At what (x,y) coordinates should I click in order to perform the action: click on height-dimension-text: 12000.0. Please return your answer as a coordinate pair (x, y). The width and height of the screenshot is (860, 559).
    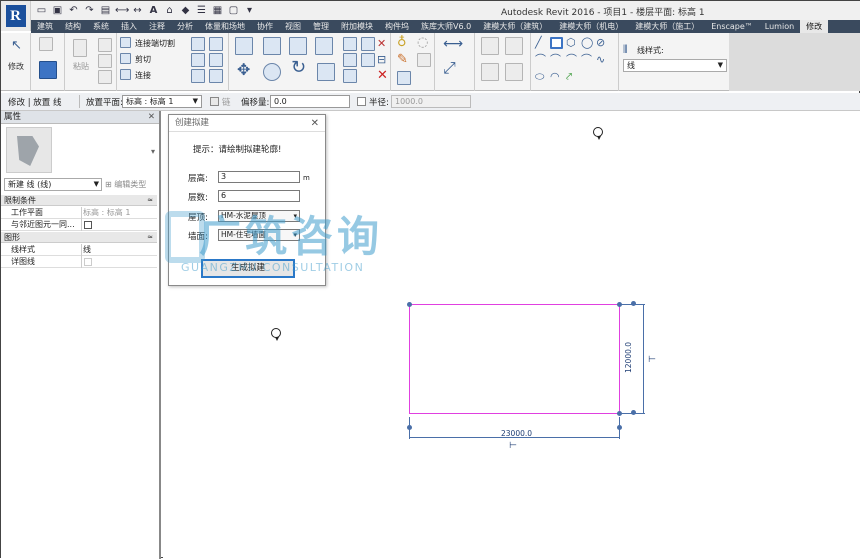
    Looking at the image, I should click on (628, 357).